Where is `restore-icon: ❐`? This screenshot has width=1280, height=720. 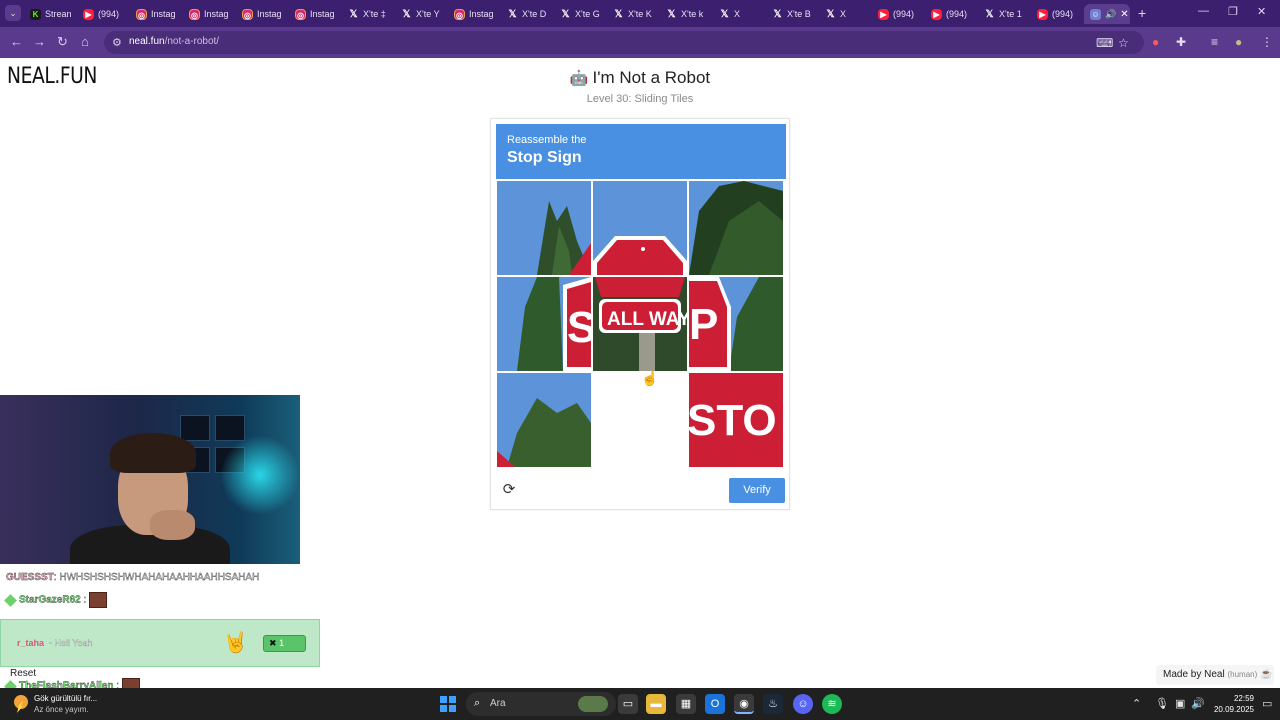
restore-icon: ❐ is located at coordinates (1233, 11).